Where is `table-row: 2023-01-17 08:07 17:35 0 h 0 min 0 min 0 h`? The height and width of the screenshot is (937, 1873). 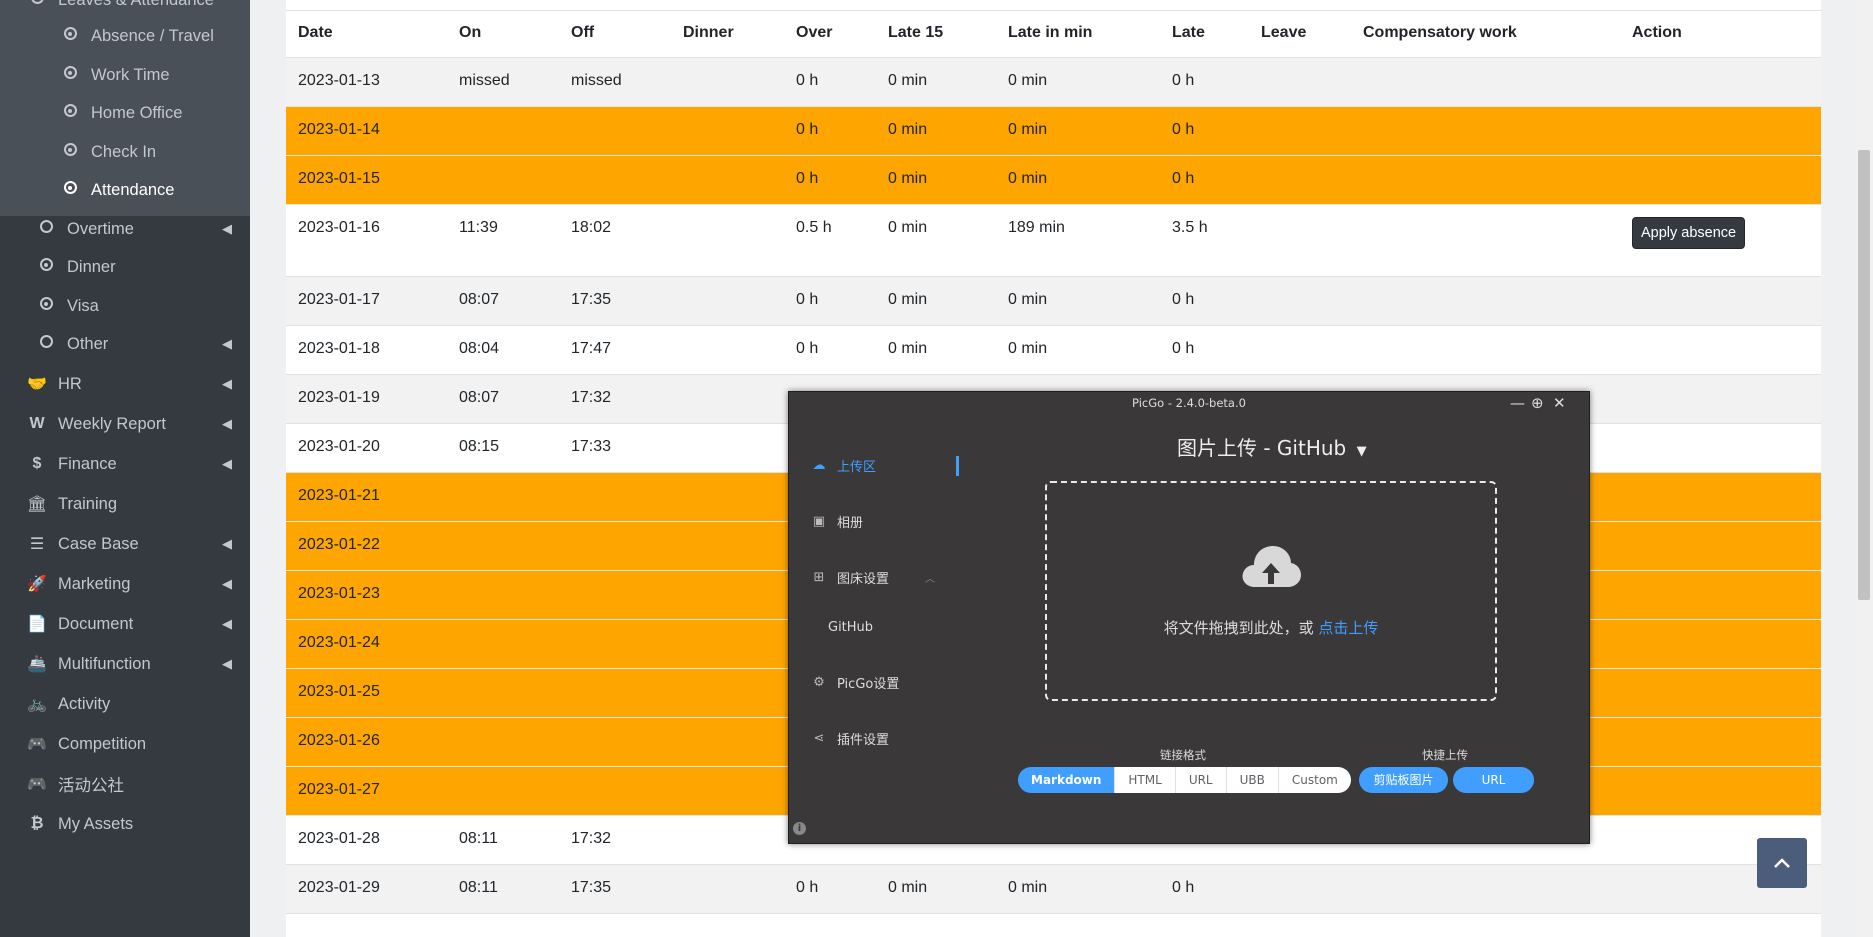
table-row: 2023-01-17 08:07 17:35 0 h 0 min 0 min 0 h is located at coordinates (1053, 301).